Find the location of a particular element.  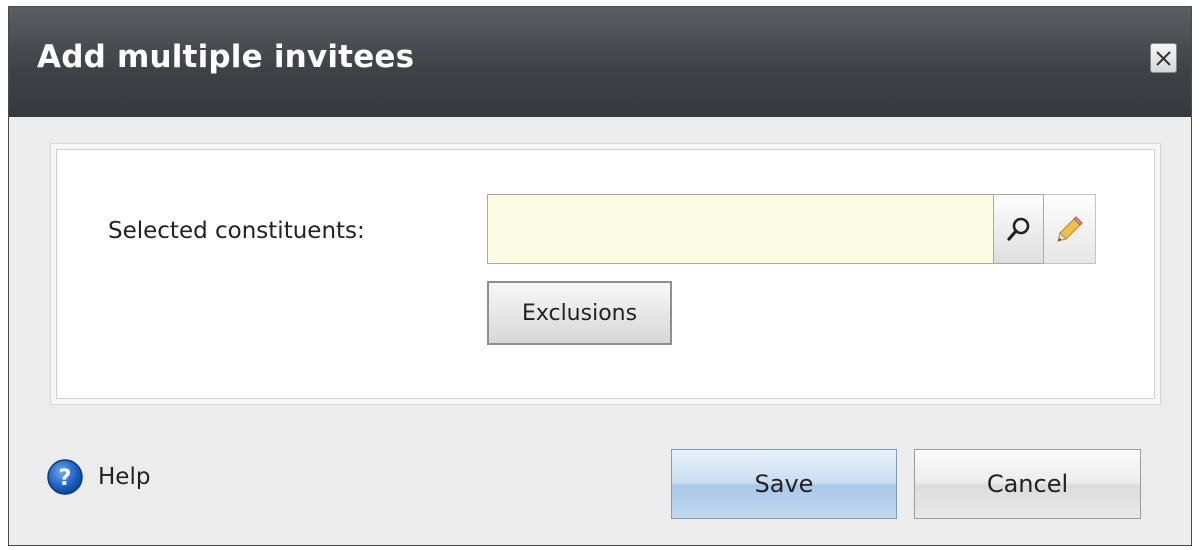

exclusions-button: Exclusions is located at coordinates (579, 313).